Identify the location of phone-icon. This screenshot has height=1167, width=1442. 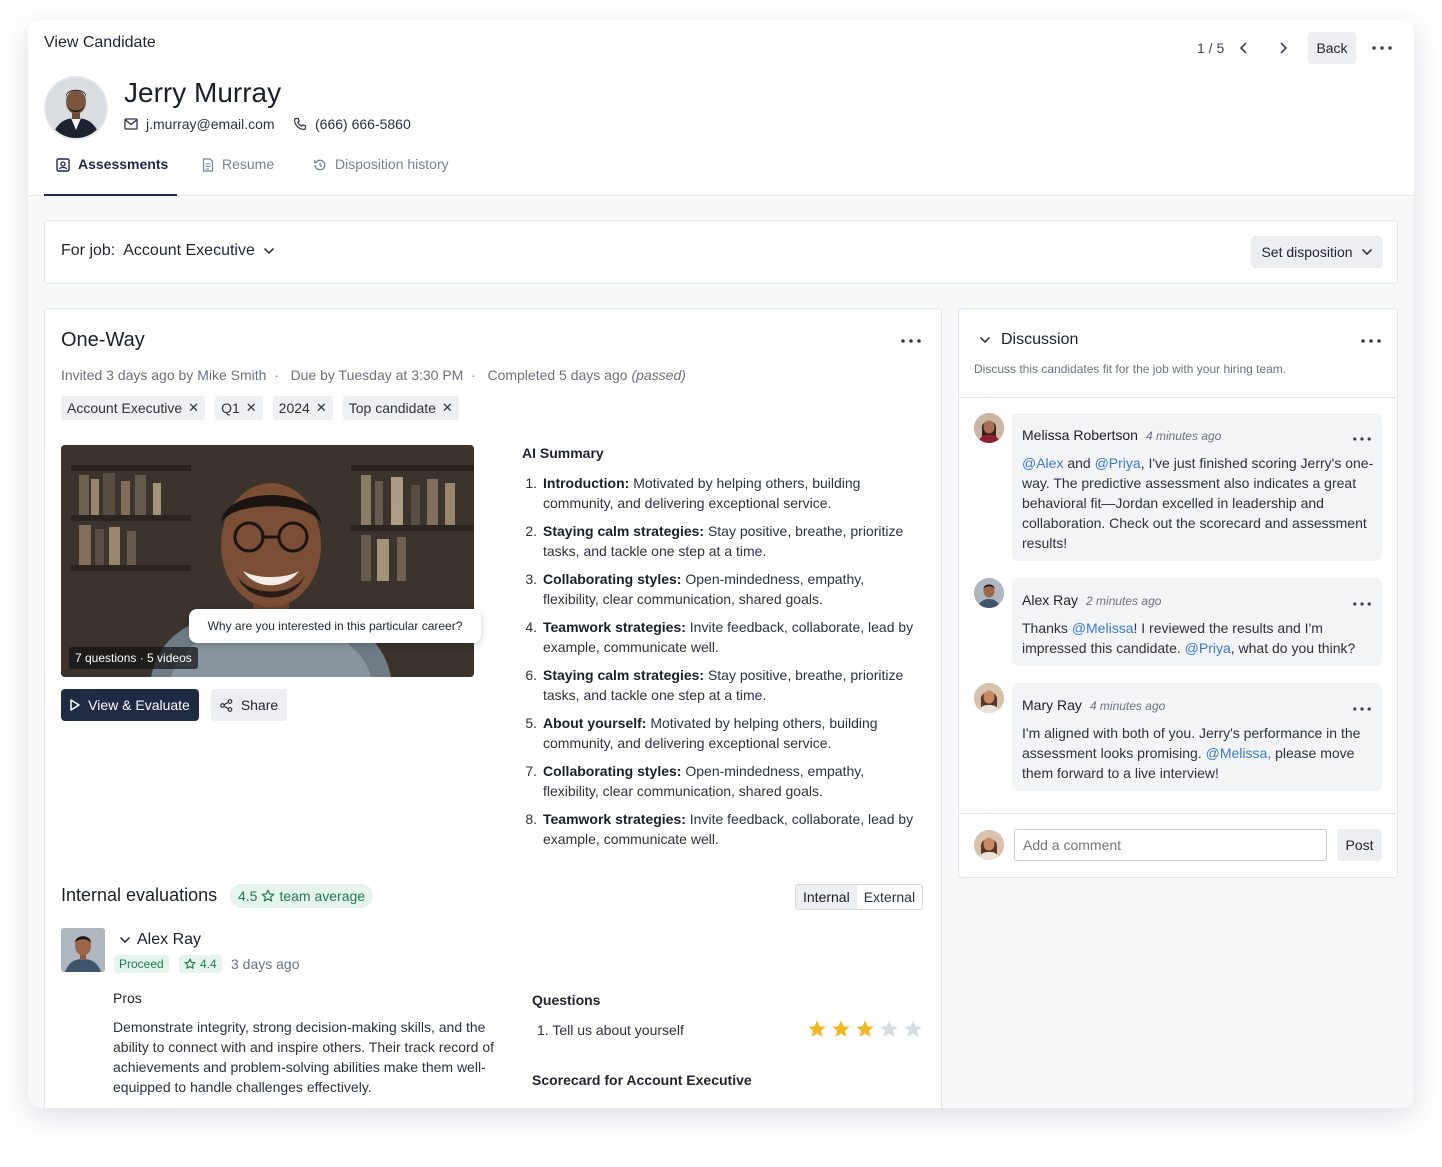
(300, 124).